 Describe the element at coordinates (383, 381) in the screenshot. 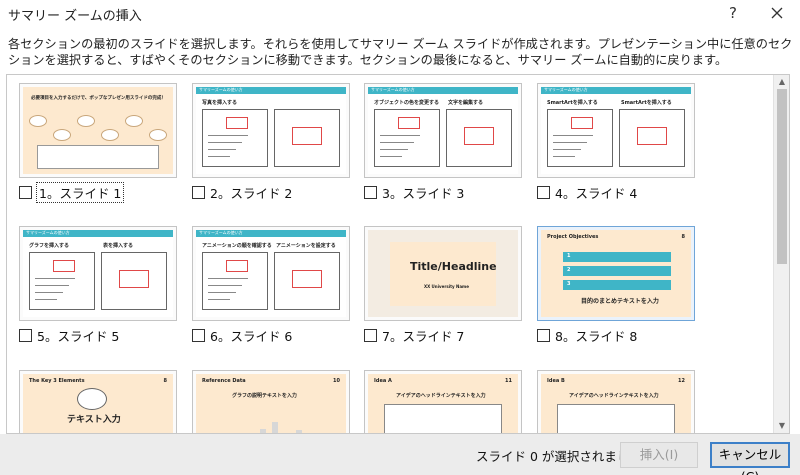

I see `slide-heading: Idea A` at that location.